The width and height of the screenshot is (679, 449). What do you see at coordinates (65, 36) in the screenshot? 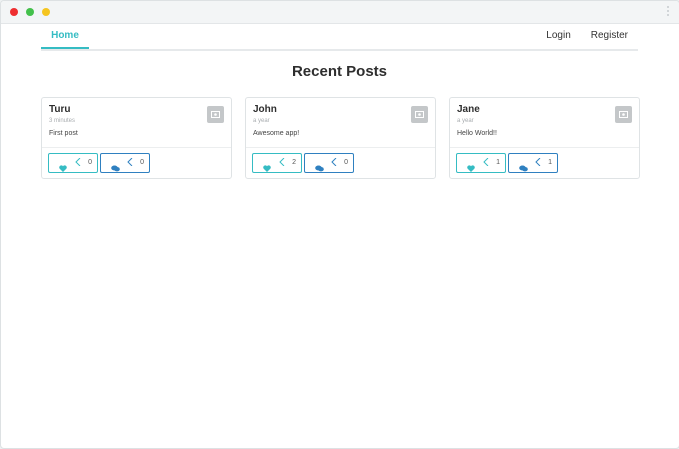
I see `nav-home-link: Home` at bounding box center [65, 36].